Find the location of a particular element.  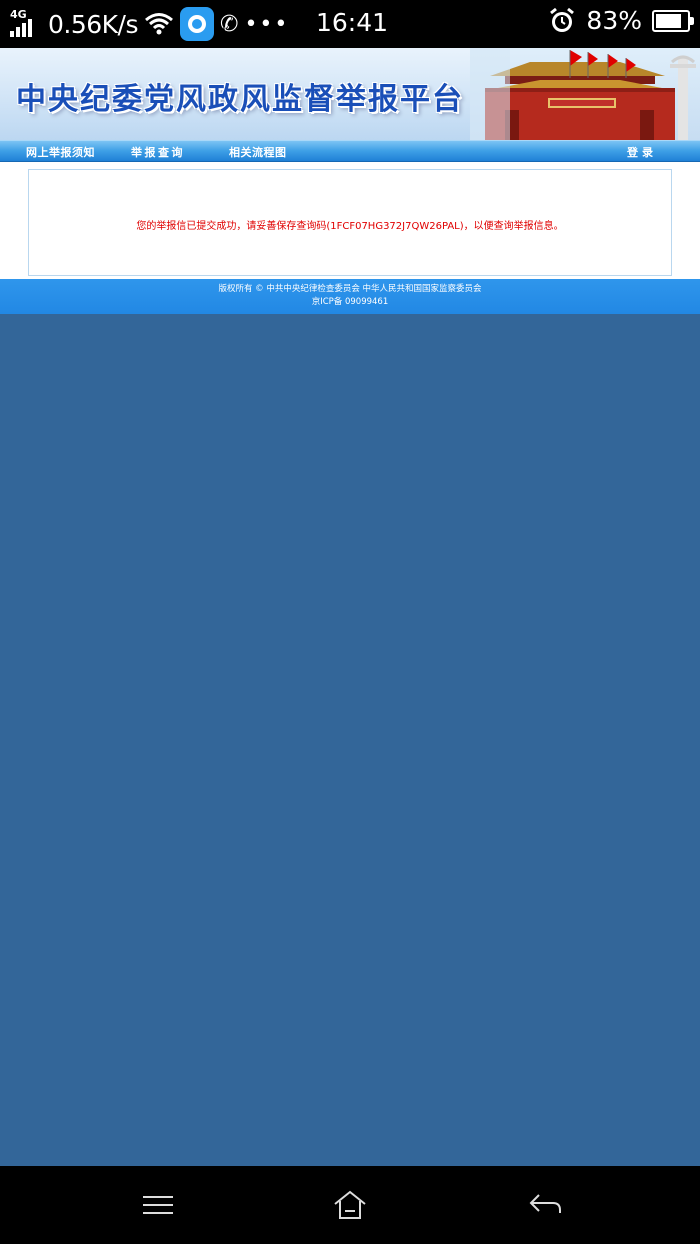

home-button is located at coordinates (350, 1205).